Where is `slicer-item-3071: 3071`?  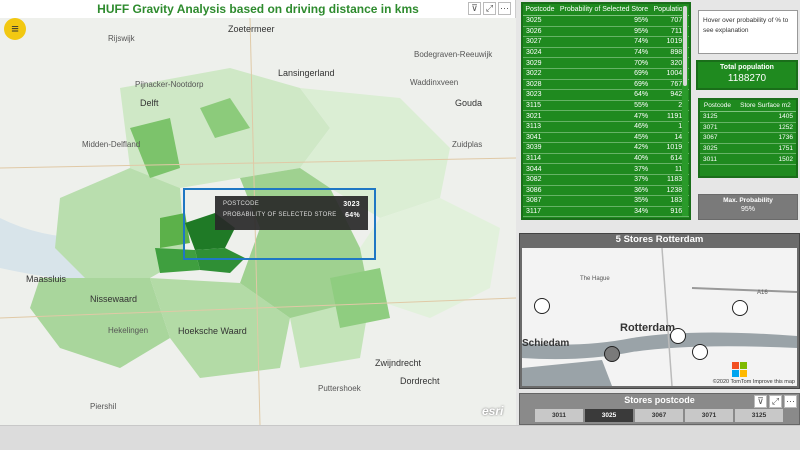
slicer-item-3071: 3071 is located at coordinates (709, 415).